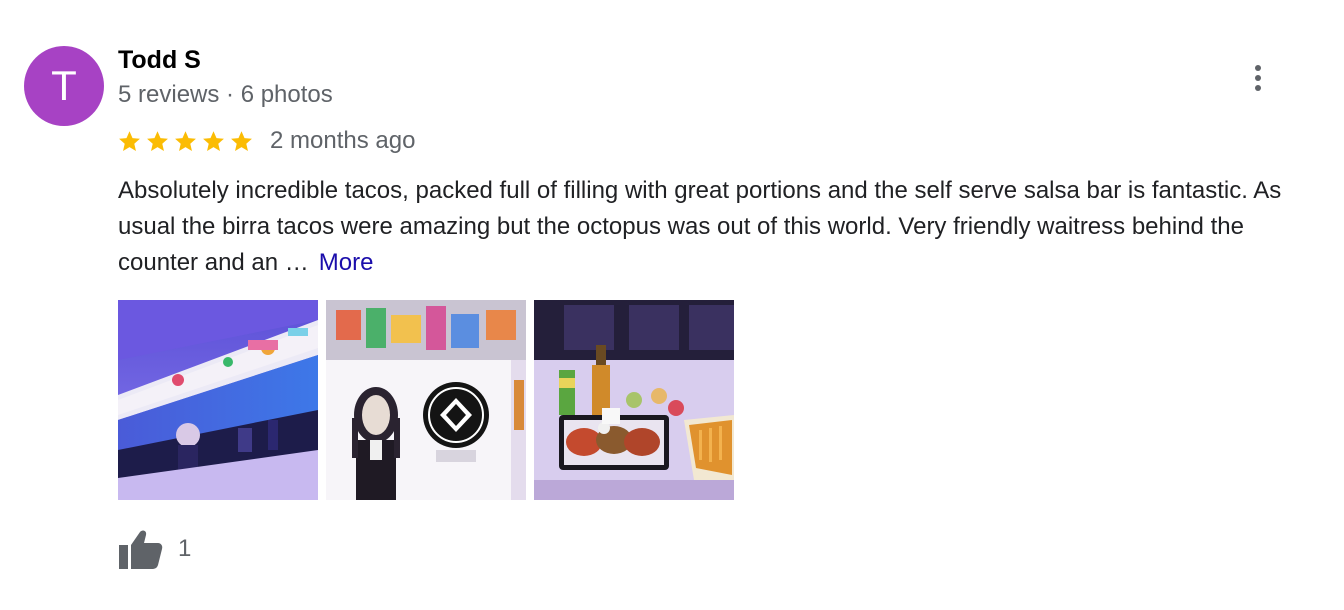  I want to click on reviewer-name: Todd S, so click(159, 60).